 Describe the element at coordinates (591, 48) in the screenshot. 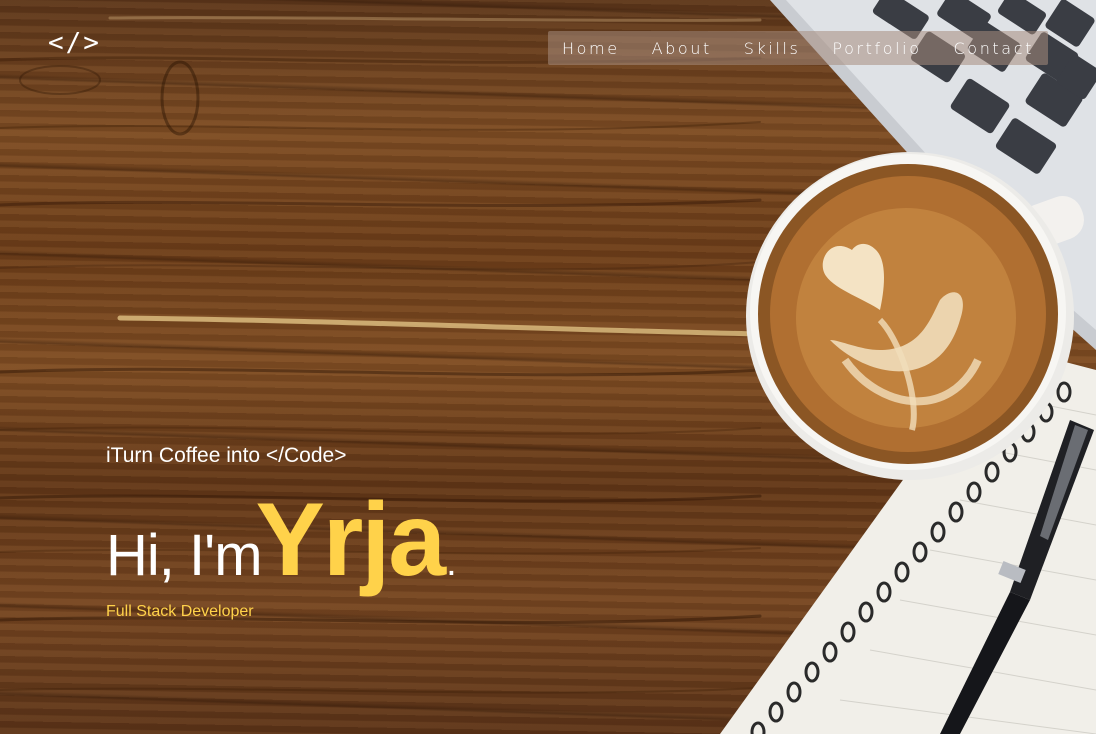

I see `nav-home-link: Home` at that location.